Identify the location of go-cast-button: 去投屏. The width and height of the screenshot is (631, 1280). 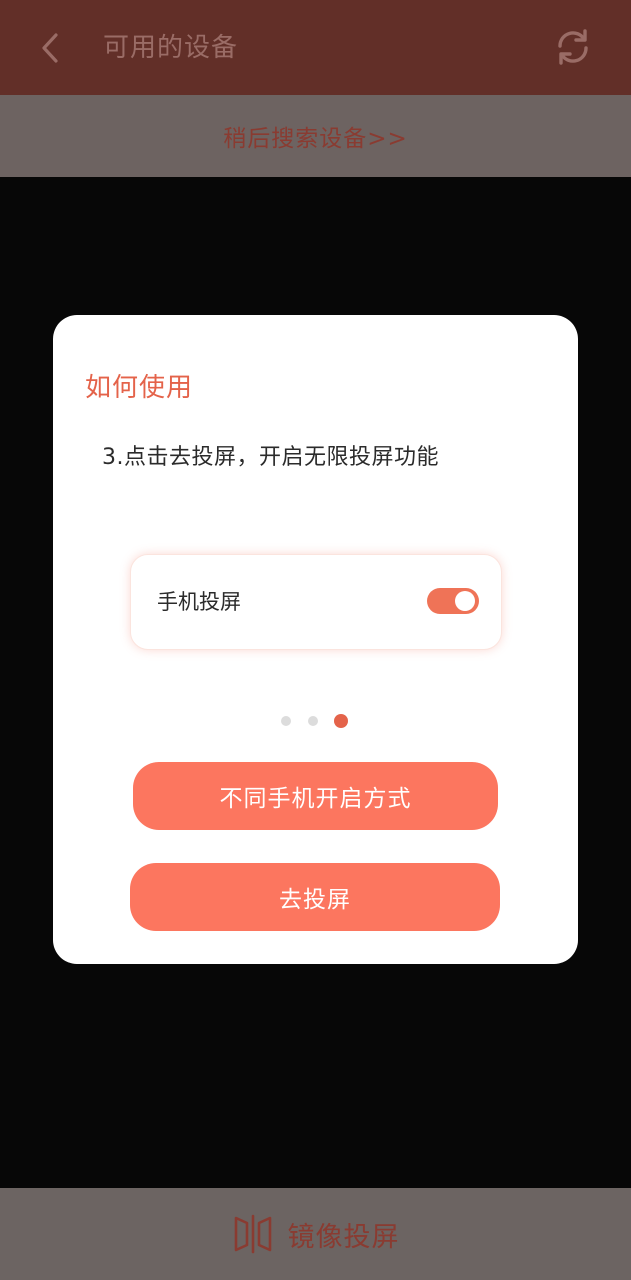
(315, 897).